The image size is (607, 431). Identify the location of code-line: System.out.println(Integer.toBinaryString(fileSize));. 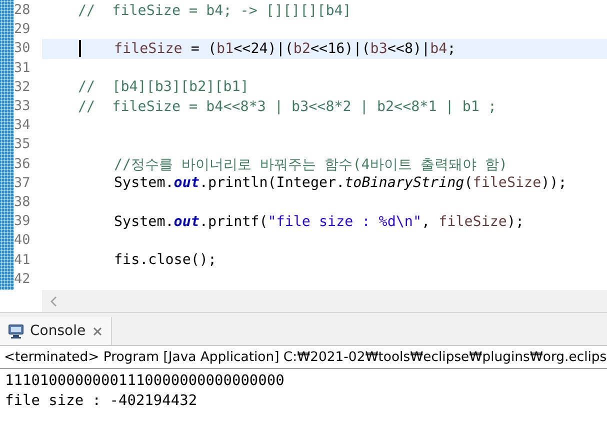
(340, 183).